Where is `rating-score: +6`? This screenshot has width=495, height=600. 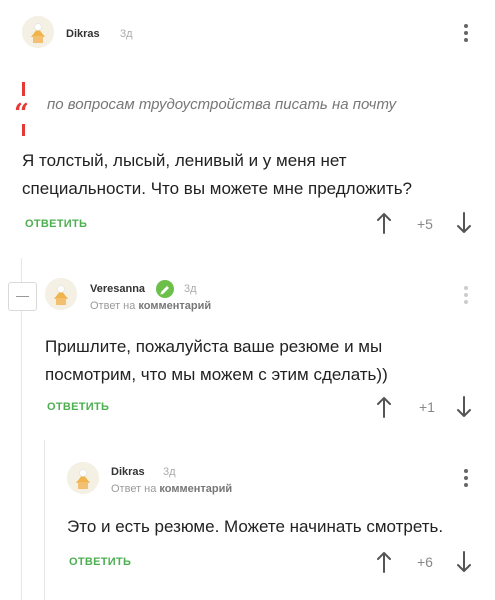 rating-score: +6 is located at coordinates (425, 562).